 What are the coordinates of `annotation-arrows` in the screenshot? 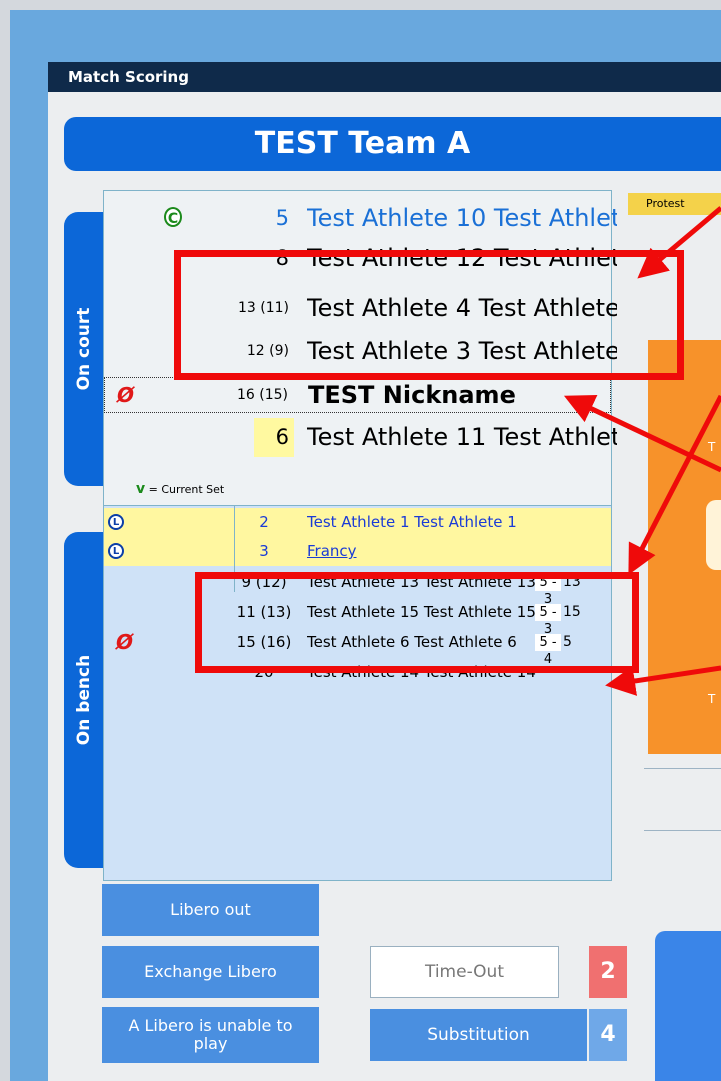 It's located at (642, 451).